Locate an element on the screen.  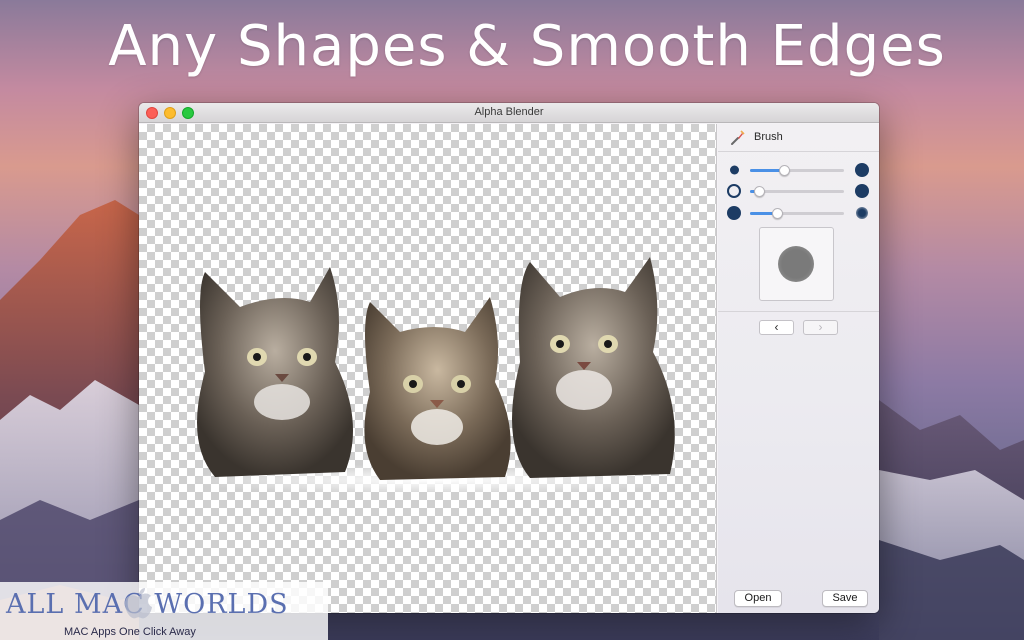
headline: Any Shapes & Smooth Edges is located at coordinates (527, 46).